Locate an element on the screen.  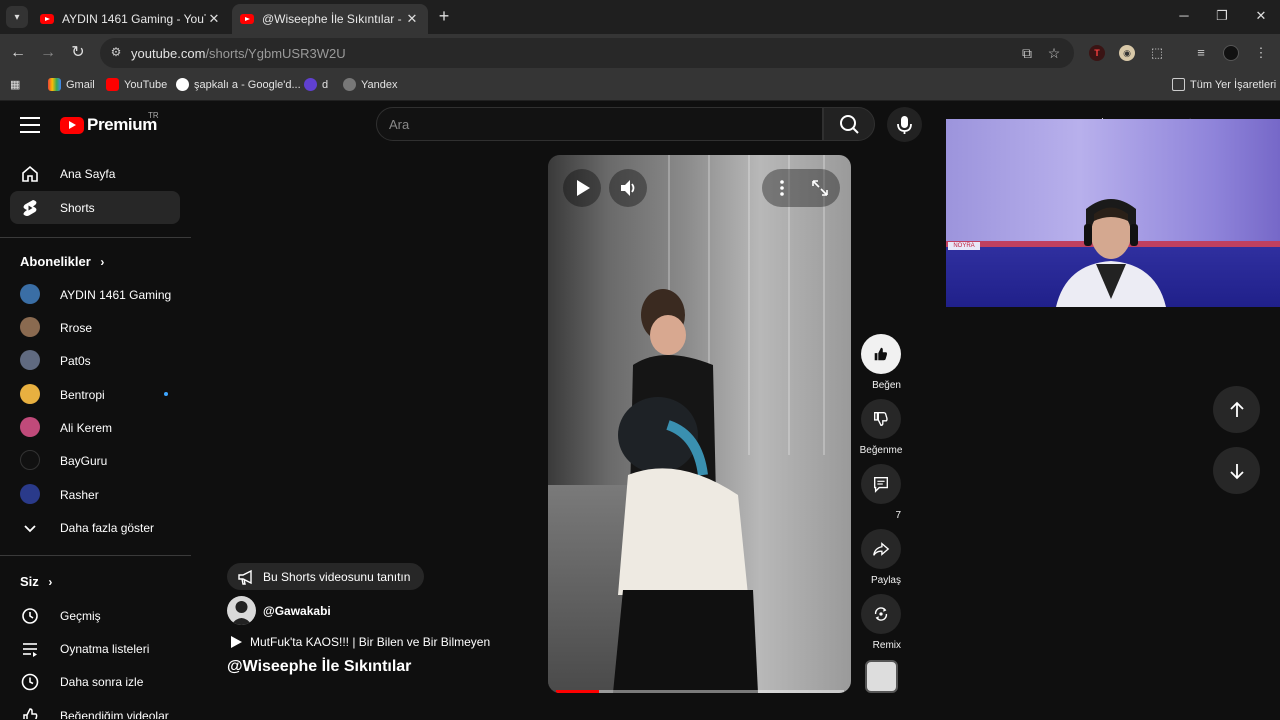
sidebar-item-watch-later: Daha sonra izle is located at coordinates (95, 681).